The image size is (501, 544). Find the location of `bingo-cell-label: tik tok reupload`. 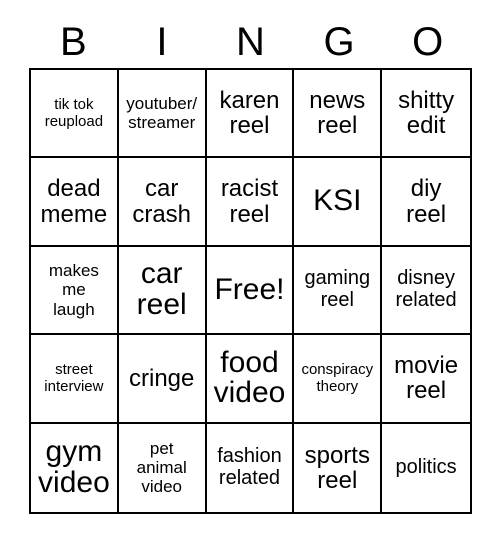

bingo-cell-label: tik tok reupload is located at coordinates (74, 113).